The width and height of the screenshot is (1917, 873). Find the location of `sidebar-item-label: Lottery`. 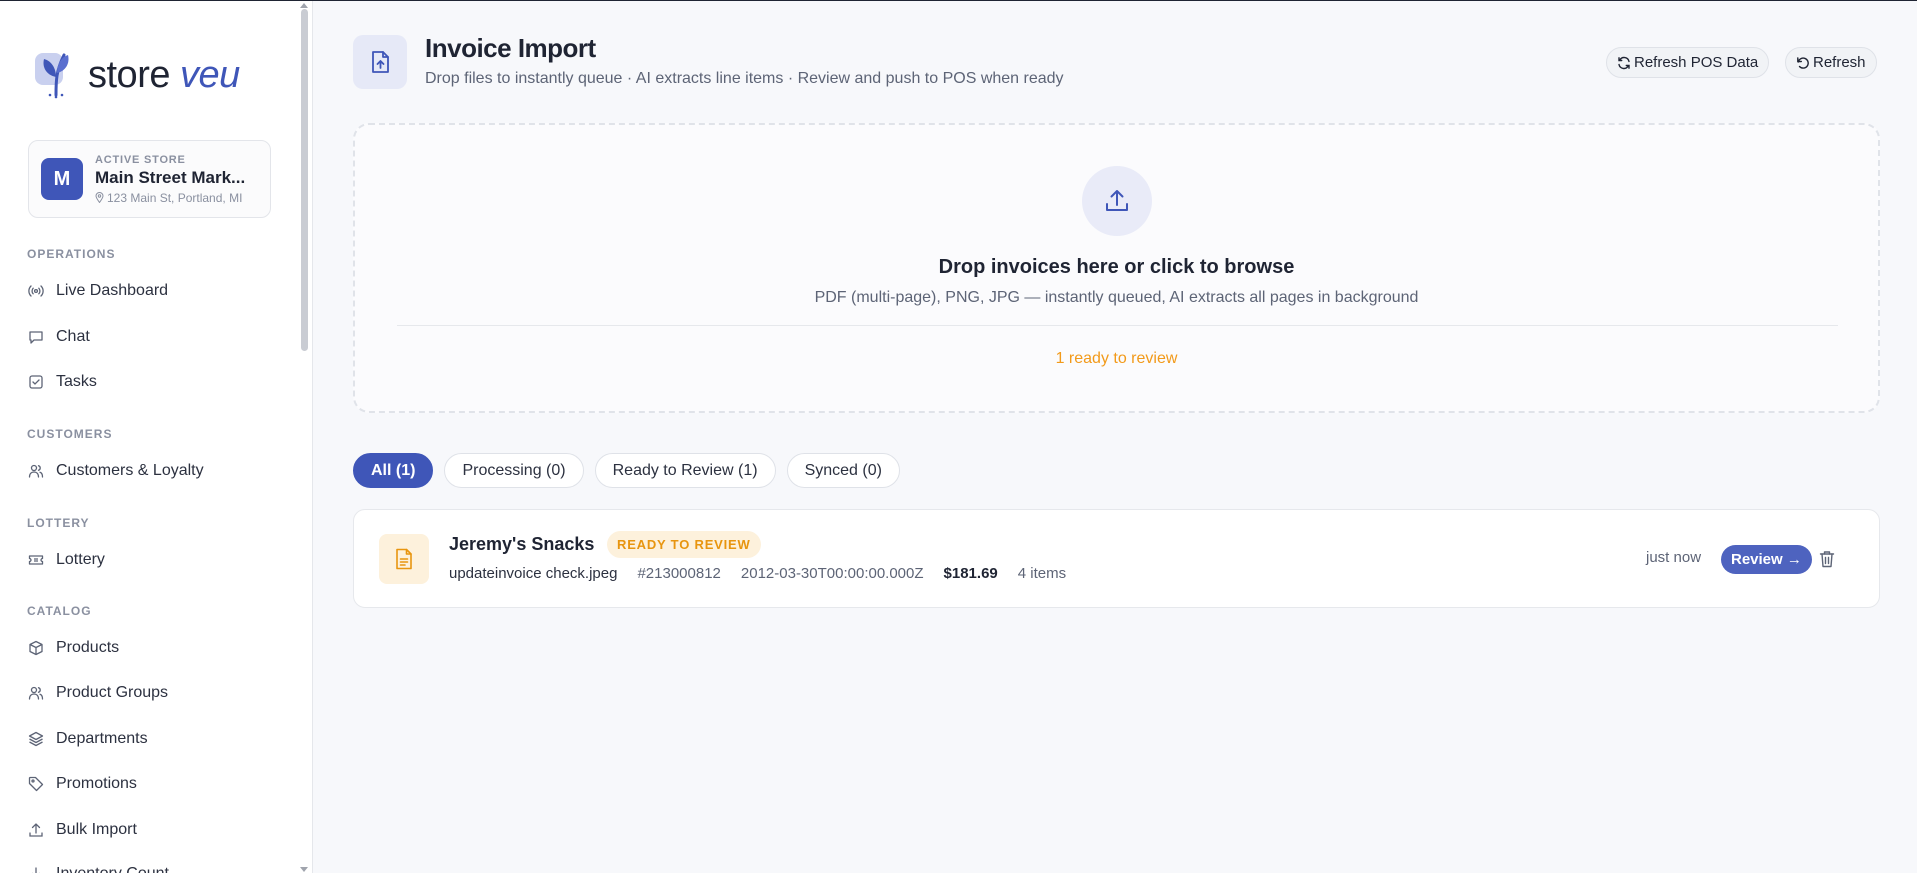

sidebar-item-label: Lottery is located at coordinates (80, 559).